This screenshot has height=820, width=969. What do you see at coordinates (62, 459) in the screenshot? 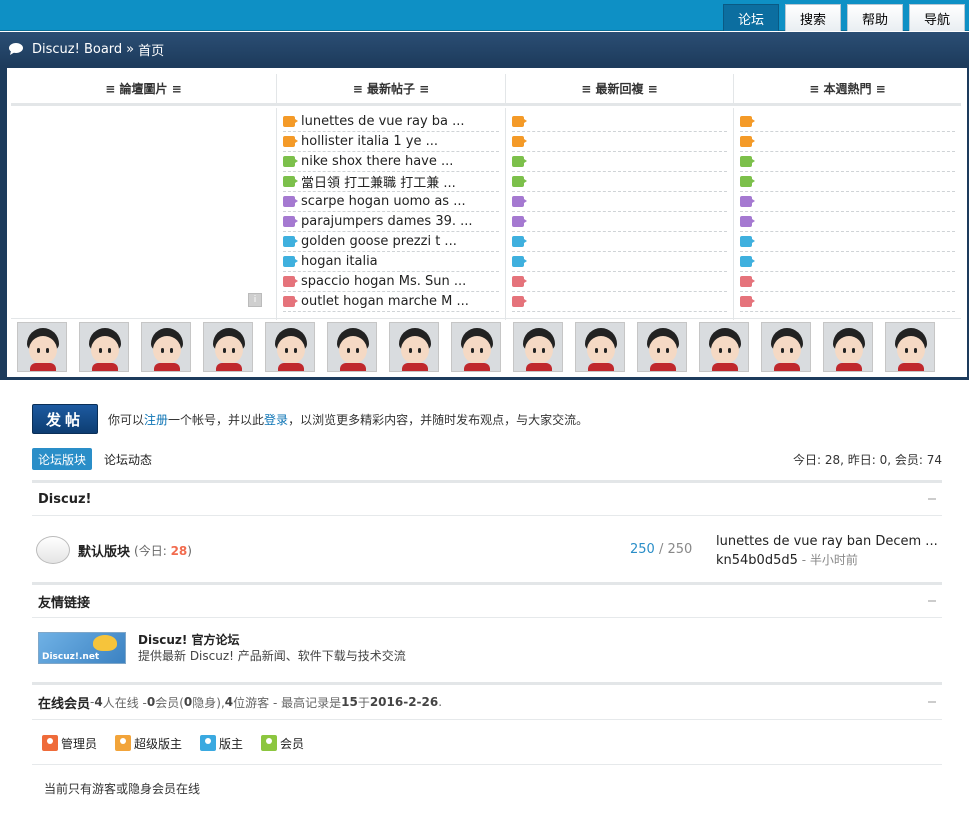
I see `tab-forum-sections: 论坛版块` at bounding box center [62, 459].